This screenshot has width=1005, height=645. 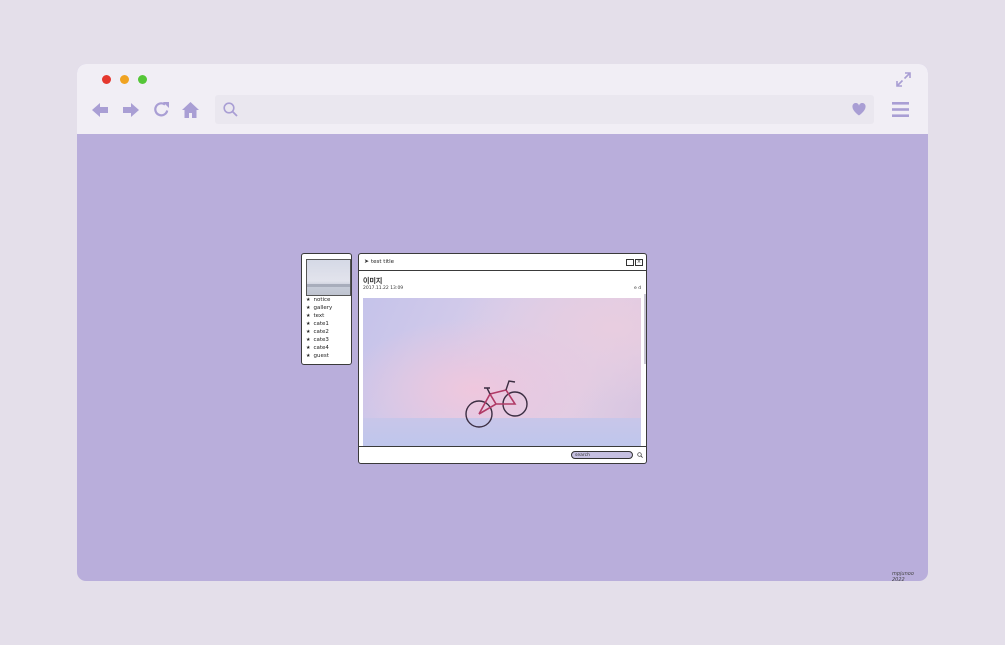 What do you see at coordinates (100, 110) in the screenshot?
I see `back-icon` at bounding box center [100, 110].